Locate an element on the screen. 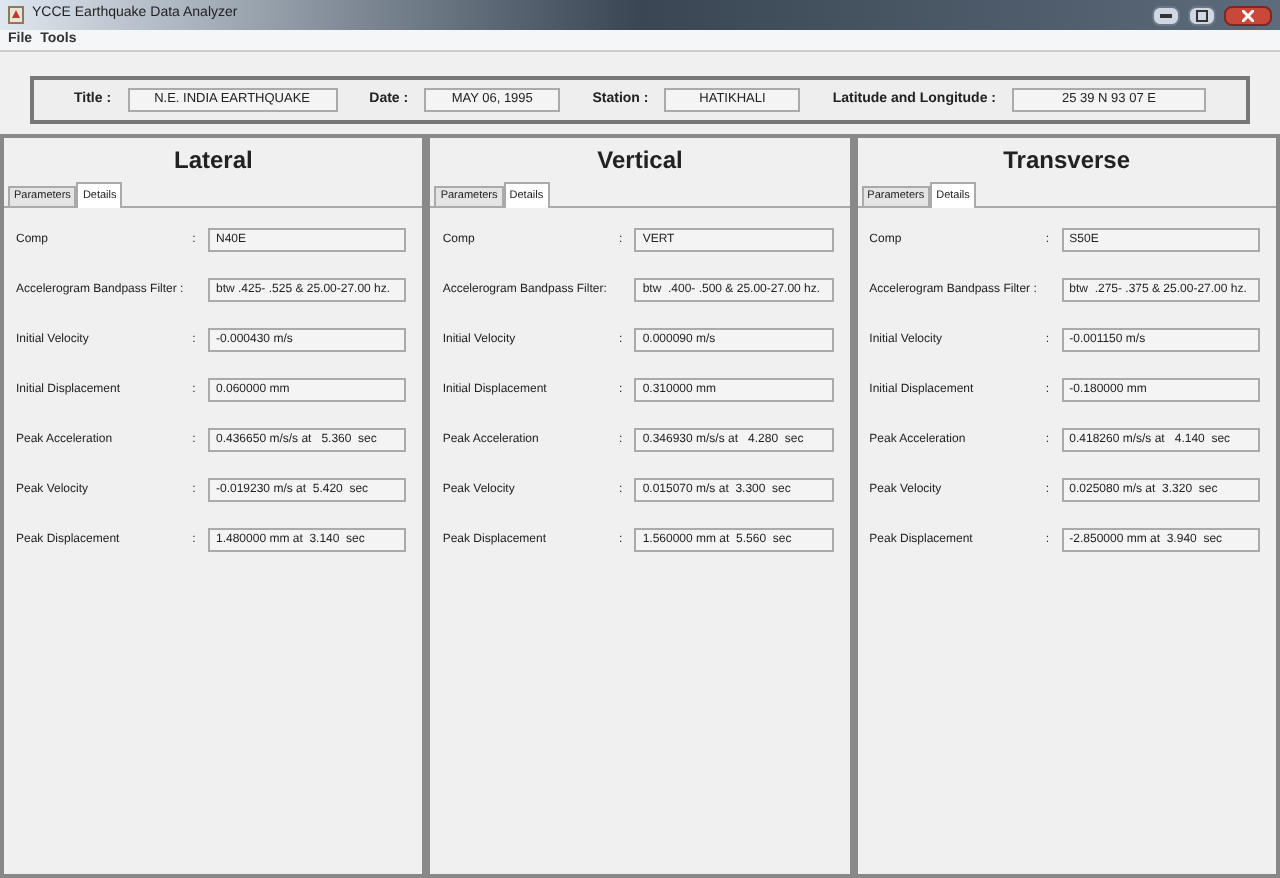 This screenshot has height=878, width=1280. close-button is located at coordinates (1248, 15).